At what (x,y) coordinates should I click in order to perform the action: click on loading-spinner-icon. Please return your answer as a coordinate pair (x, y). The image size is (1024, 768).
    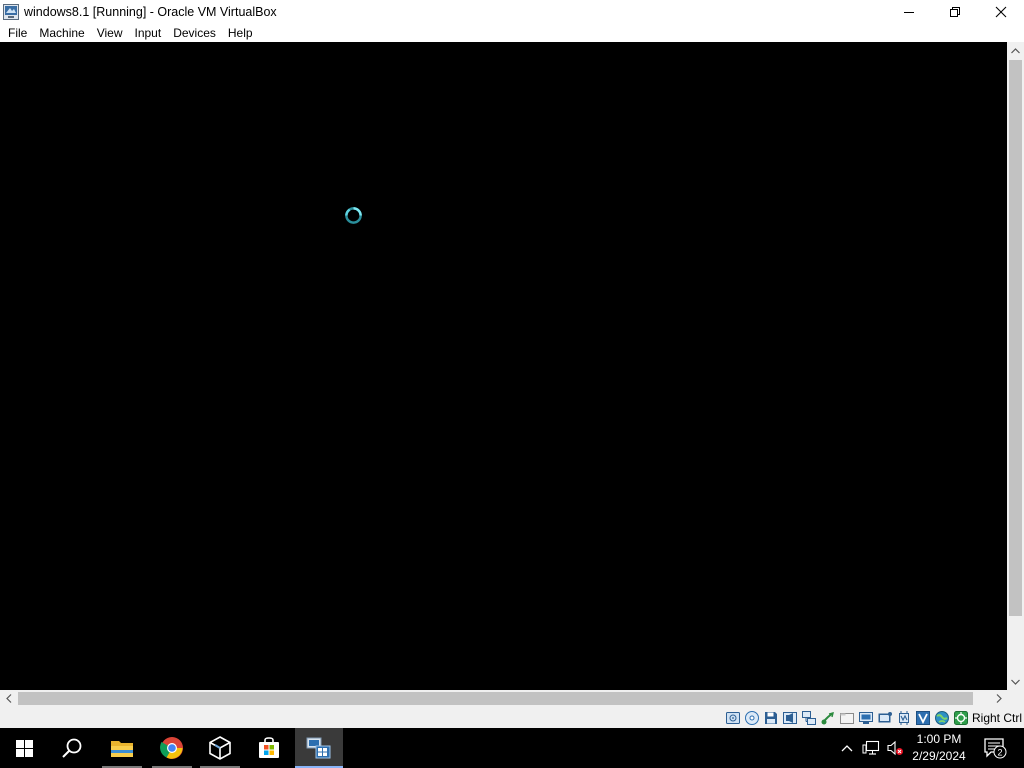
    Looking at the image, I should click on (353, 215).